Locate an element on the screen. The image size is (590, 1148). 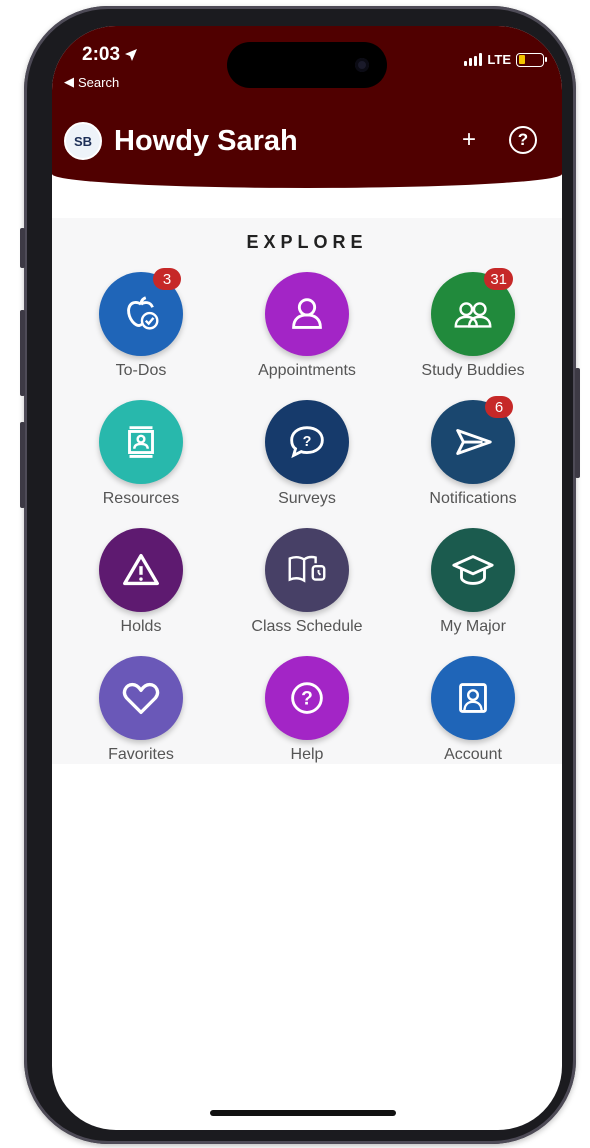
question-circle-icon: ? is located at coordinates (523, 140).